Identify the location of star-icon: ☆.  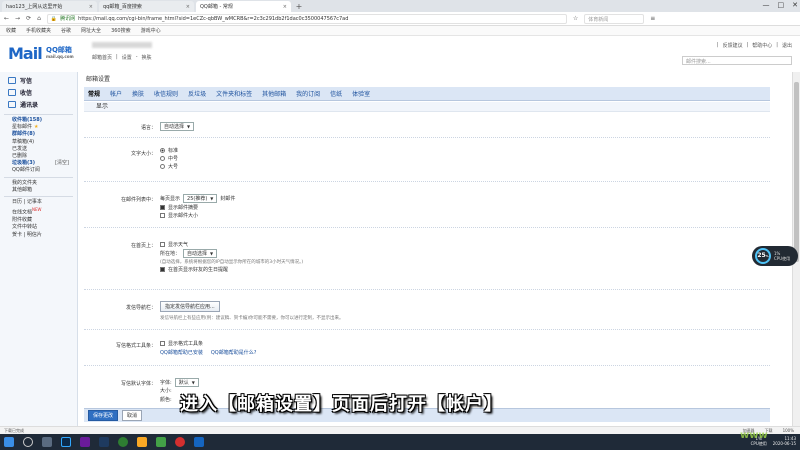
(575, 18).